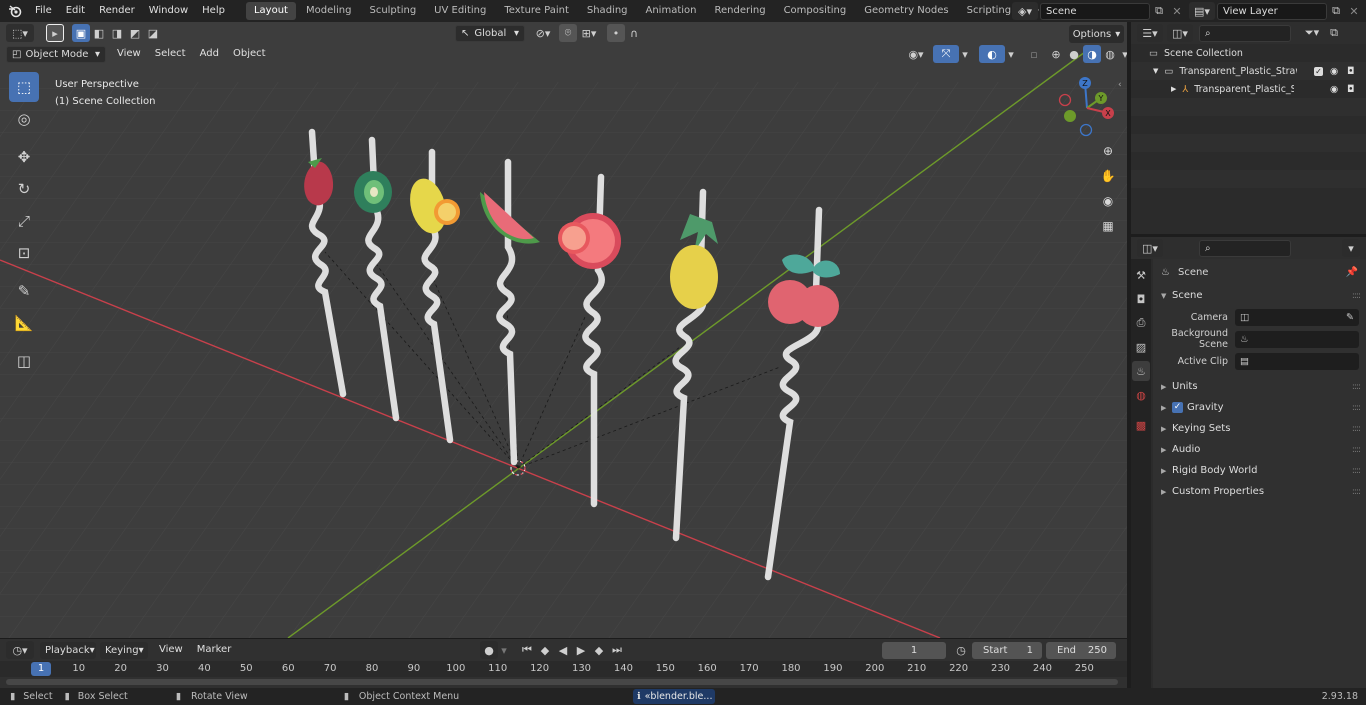 The width and height of the screenshot is (1366, 705). Describe the element at coordinates (117, 11) in the screenshot. I see `menu-render: Render` at that location.